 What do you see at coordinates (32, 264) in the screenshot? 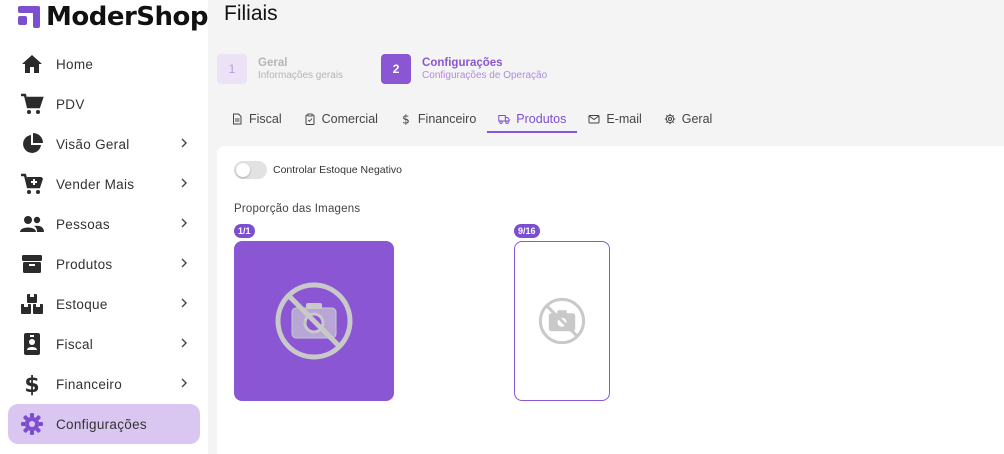
I see `box-icon` at bounding box center [32, 264].